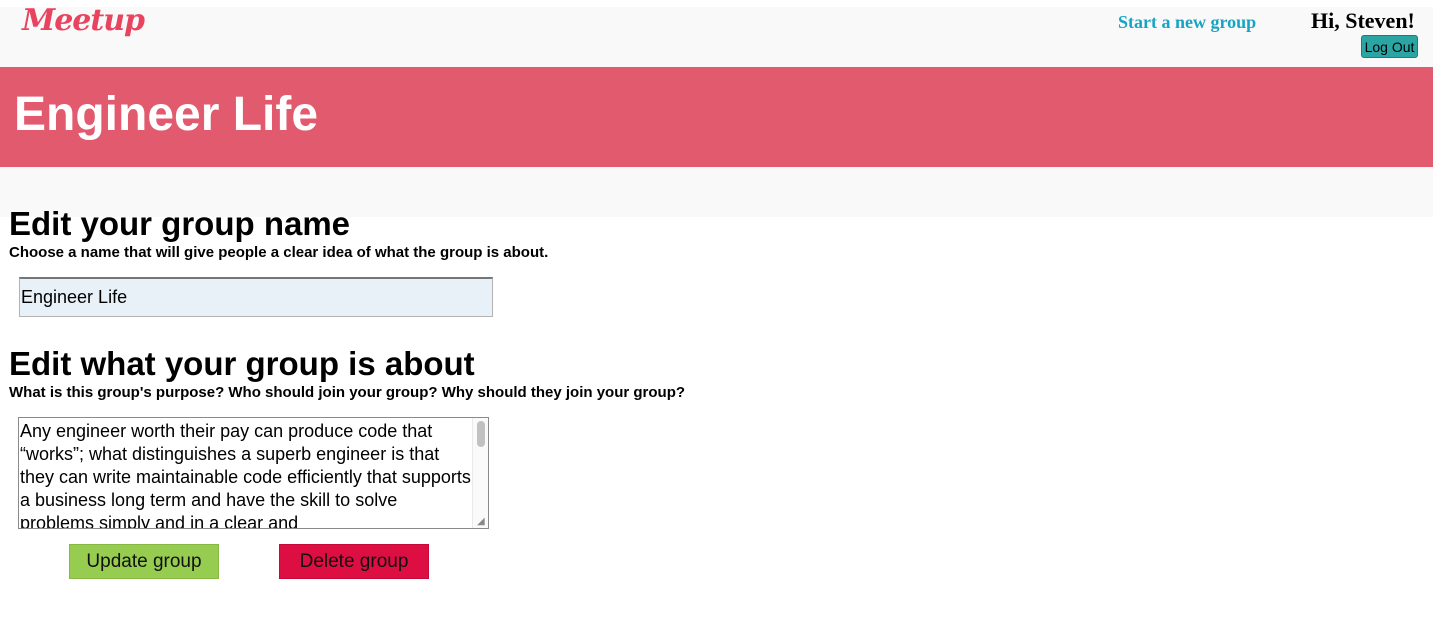 The height and width of the screenshot is (641, 1433). What do you see at coordinates (1363, 20) in the screenshot?
I see `user-greeting: Hi, Steven!` at bounding box center [1363, 20].